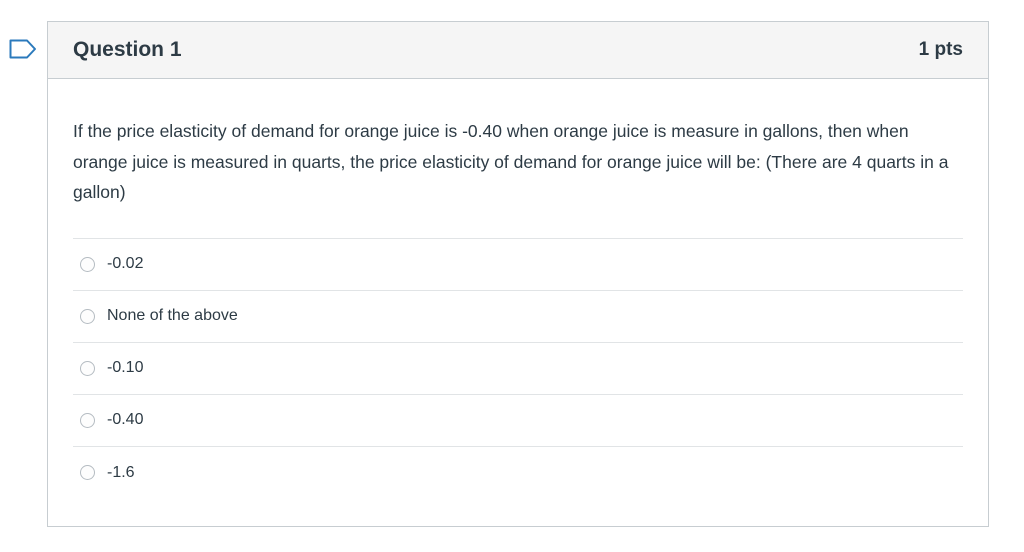  What do you see at coordinates (518, 317) in the screenshot?
I see `answer-option: None of the above` at bounding box center [518, 317].